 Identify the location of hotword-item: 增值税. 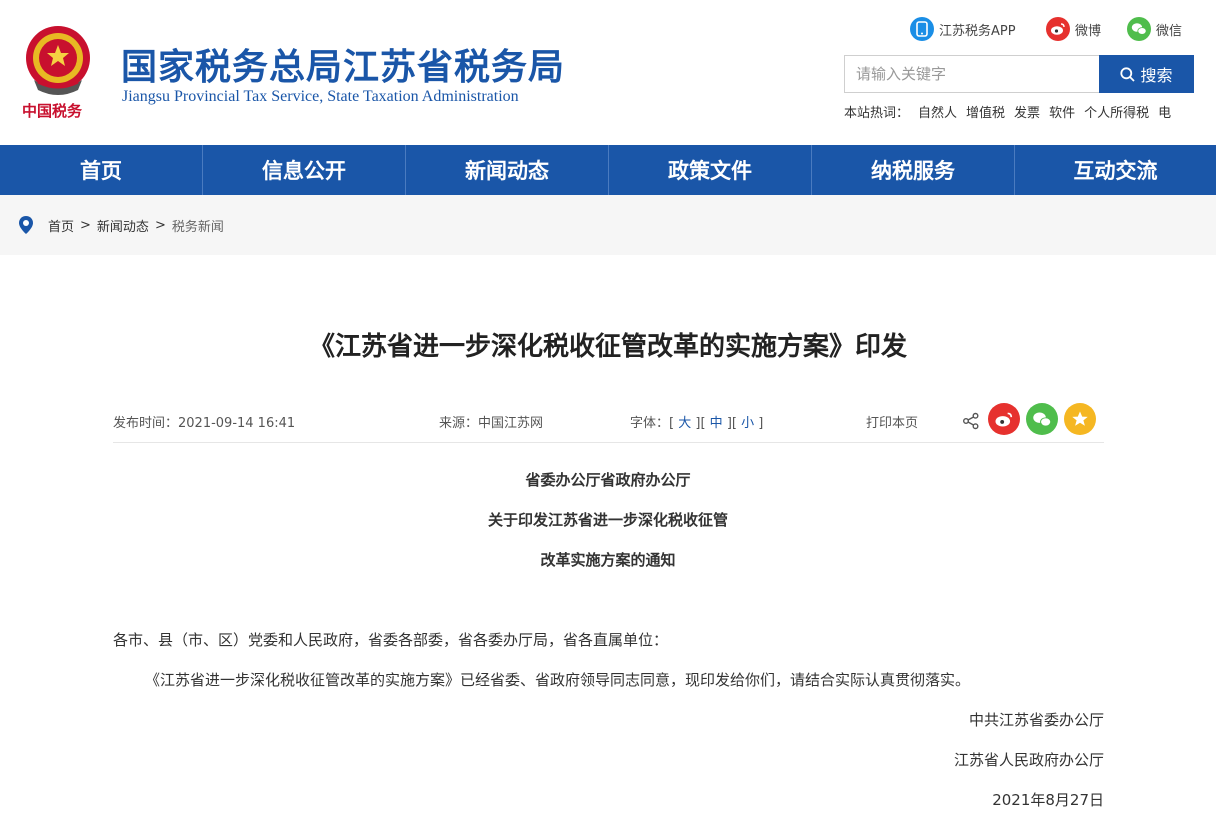
(985, 113).